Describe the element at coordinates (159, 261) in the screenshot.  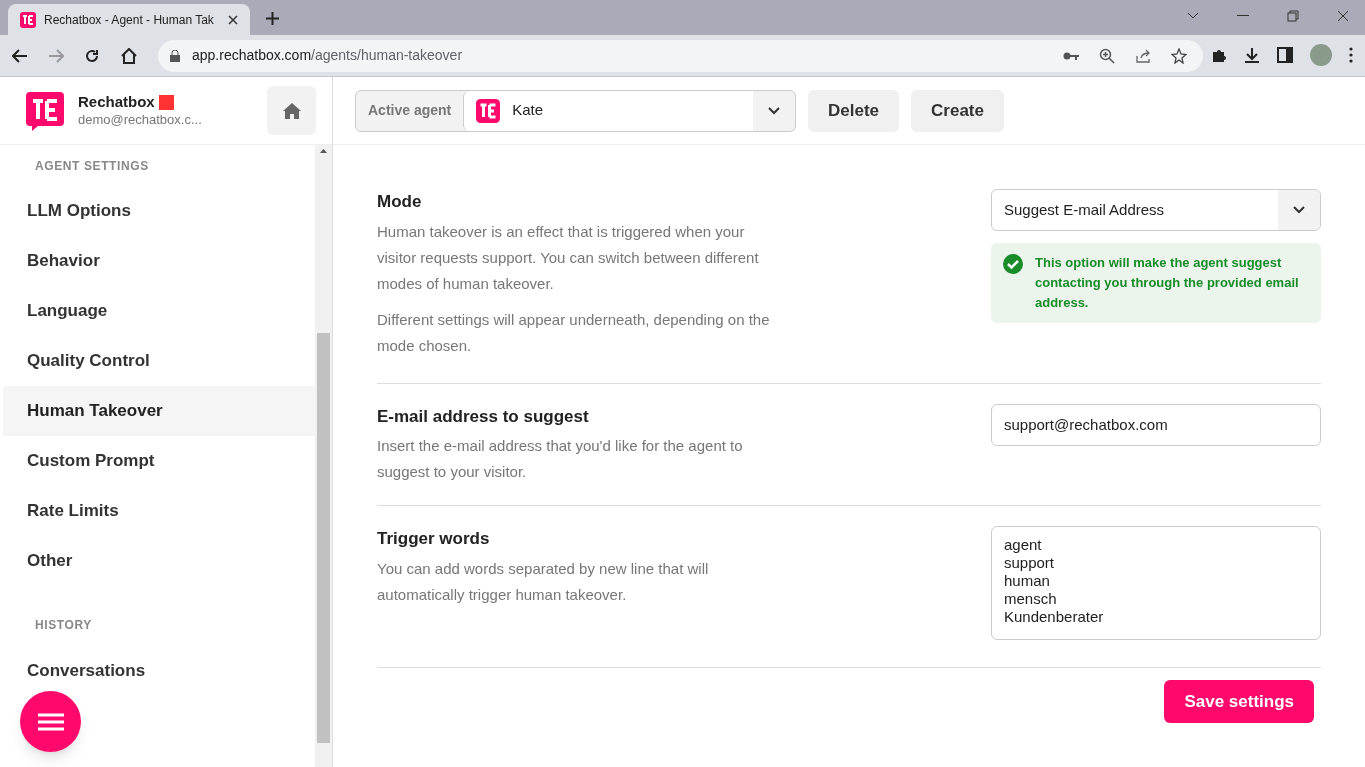
I see `sidebar-item: Behavior` at that location.